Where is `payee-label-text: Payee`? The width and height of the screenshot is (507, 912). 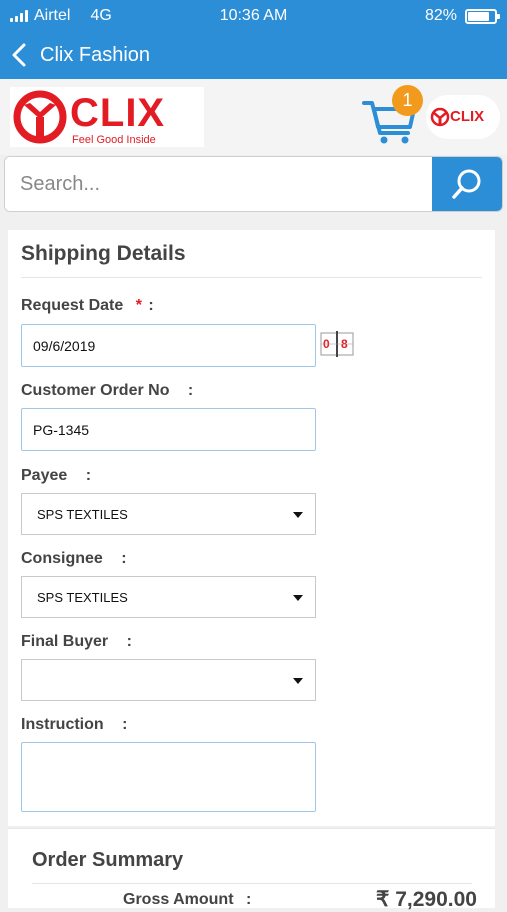
payee-label-text: Payee is located at coordinates (44, 475).